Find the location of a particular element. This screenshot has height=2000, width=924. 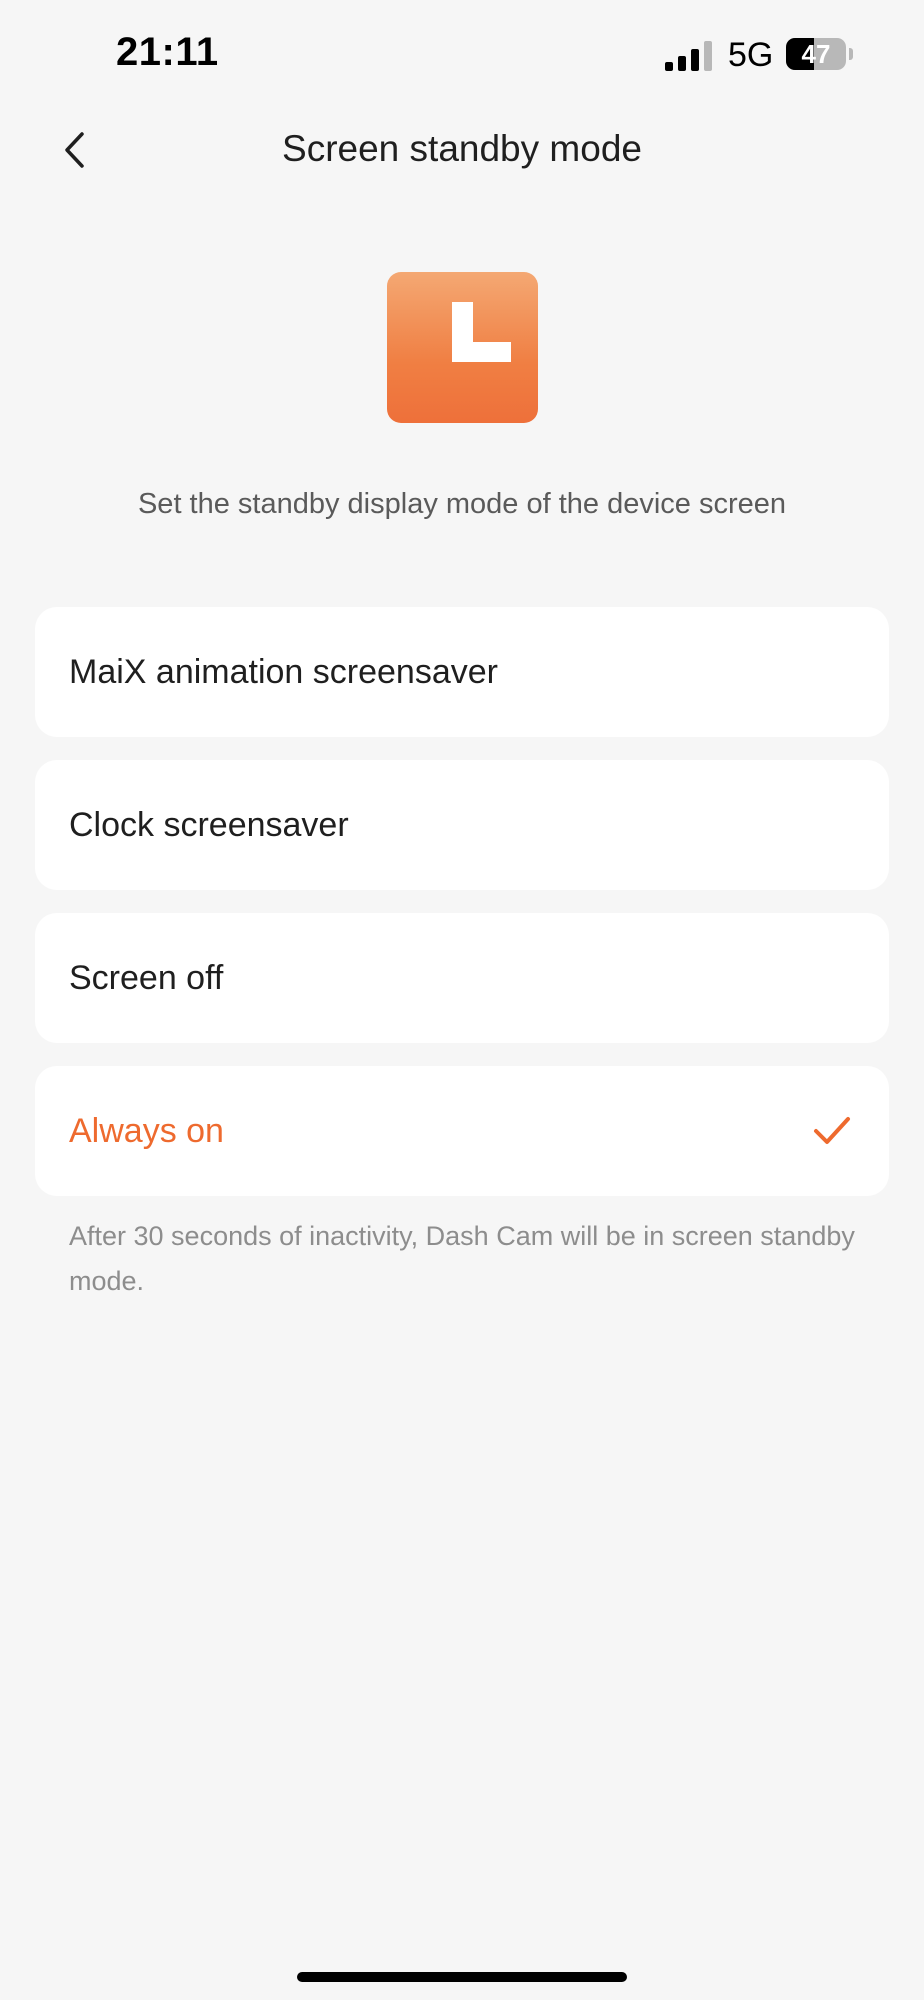

option-label: Screen off is located at coordinates (146, 978).